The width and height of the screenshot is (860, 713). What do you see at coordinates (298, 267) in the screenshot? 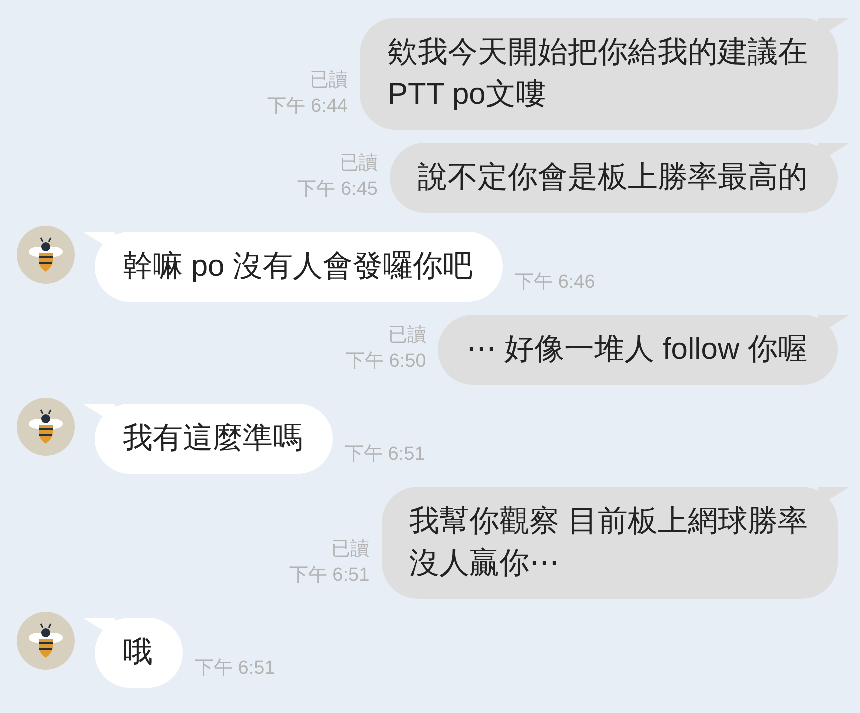
I see `message-text: 幹嘛 po 沒有人會發囉你吧` at bounding box center [298, 267].